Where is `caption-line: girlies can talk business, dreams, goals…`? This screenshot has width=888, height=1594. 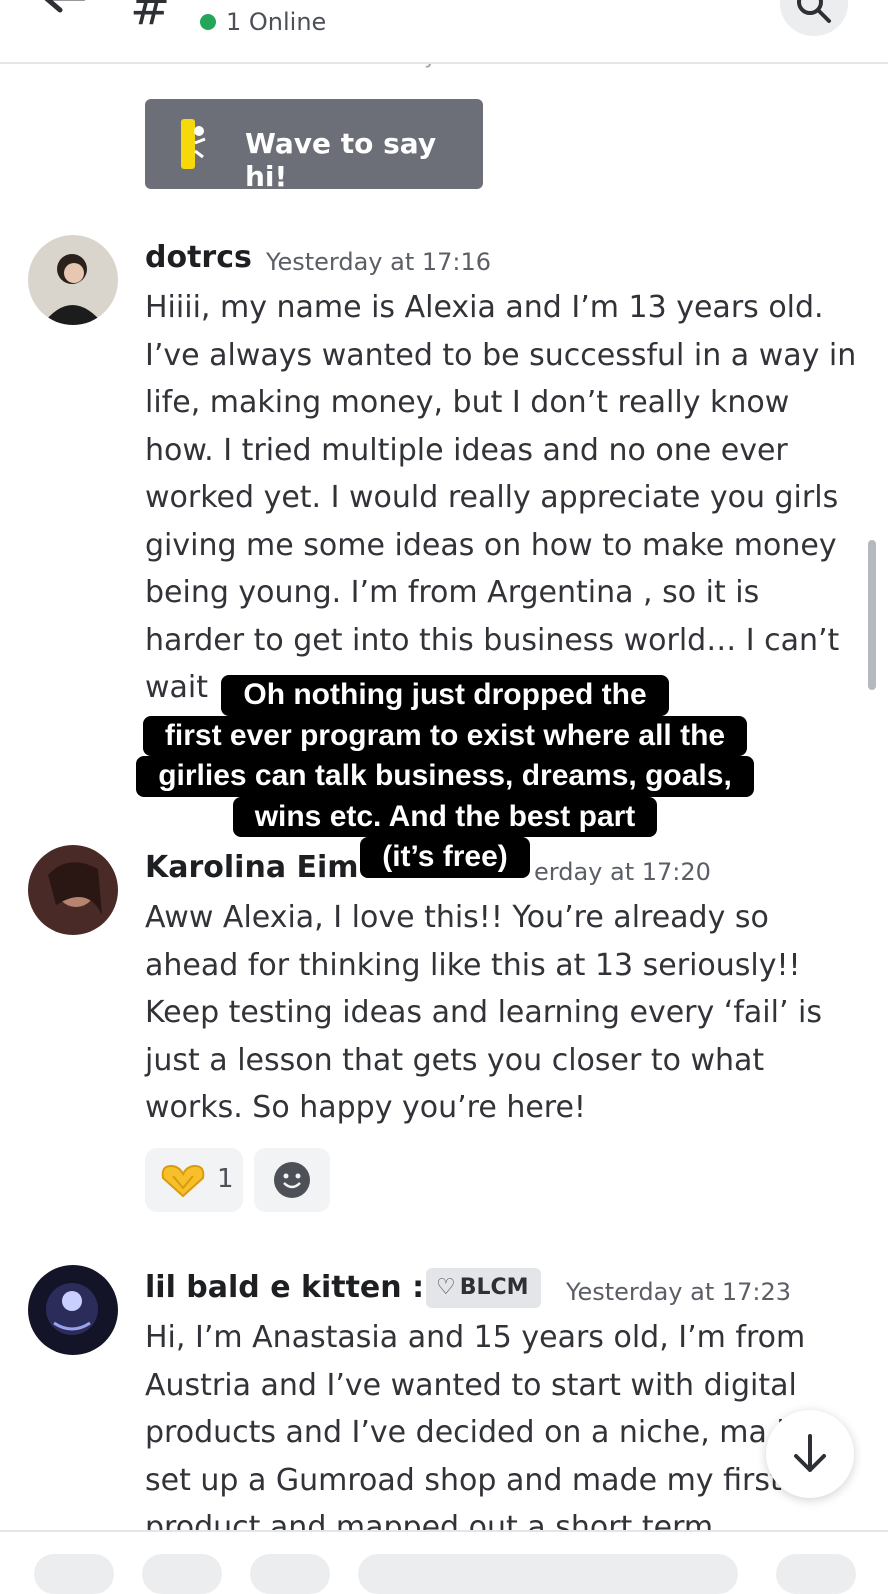 caption-line: girlies can talk business, dreams, goals… is located at coordinates (445, 776).